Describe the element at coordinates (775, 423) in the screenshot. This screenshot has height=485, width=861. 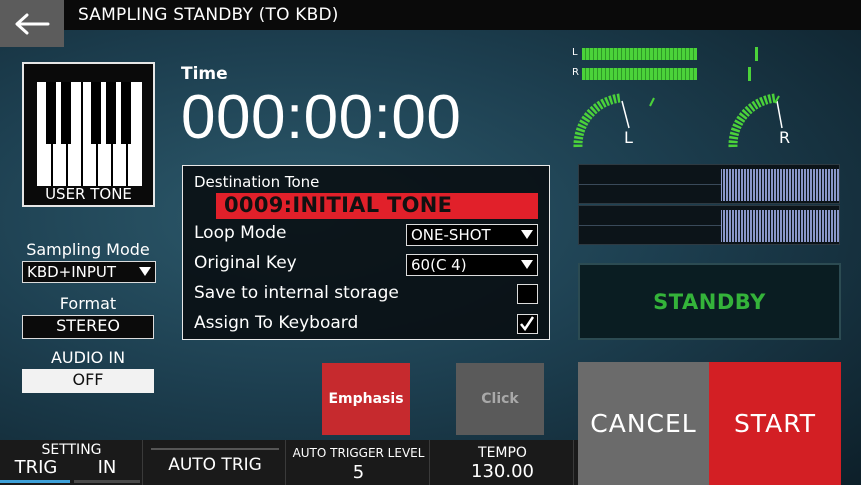
I see `start-button: START` at that location.